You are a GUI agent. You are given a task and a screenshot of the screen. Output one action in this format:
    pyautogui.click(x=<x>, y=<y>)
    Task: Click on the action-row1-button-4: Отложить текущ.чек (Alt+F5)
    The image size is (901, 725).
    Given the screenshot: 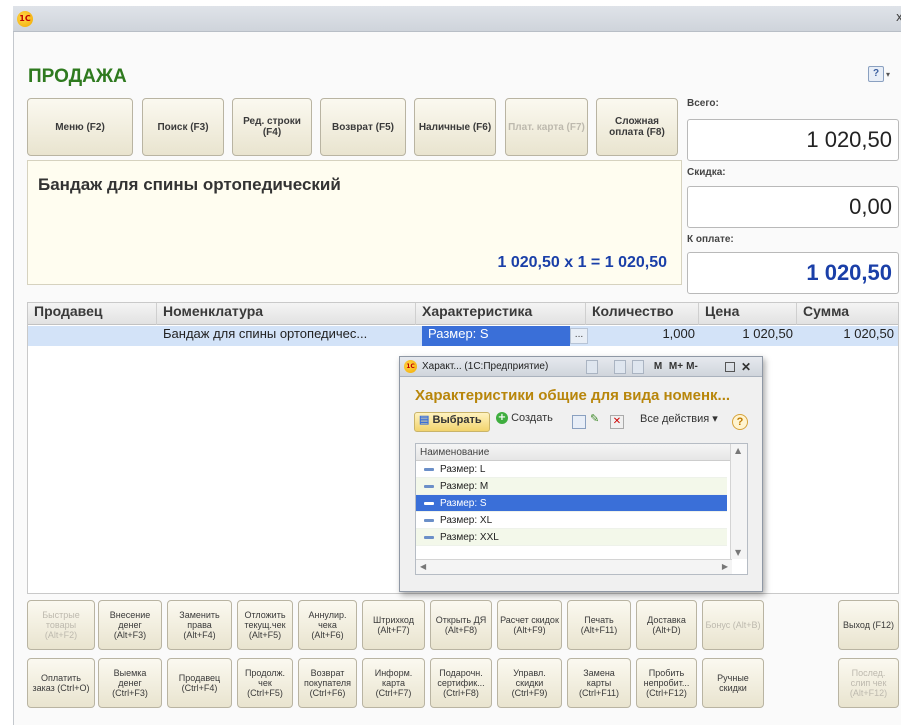 What is the action you would take?
    pyautogui.click(x=265, y=625)
    